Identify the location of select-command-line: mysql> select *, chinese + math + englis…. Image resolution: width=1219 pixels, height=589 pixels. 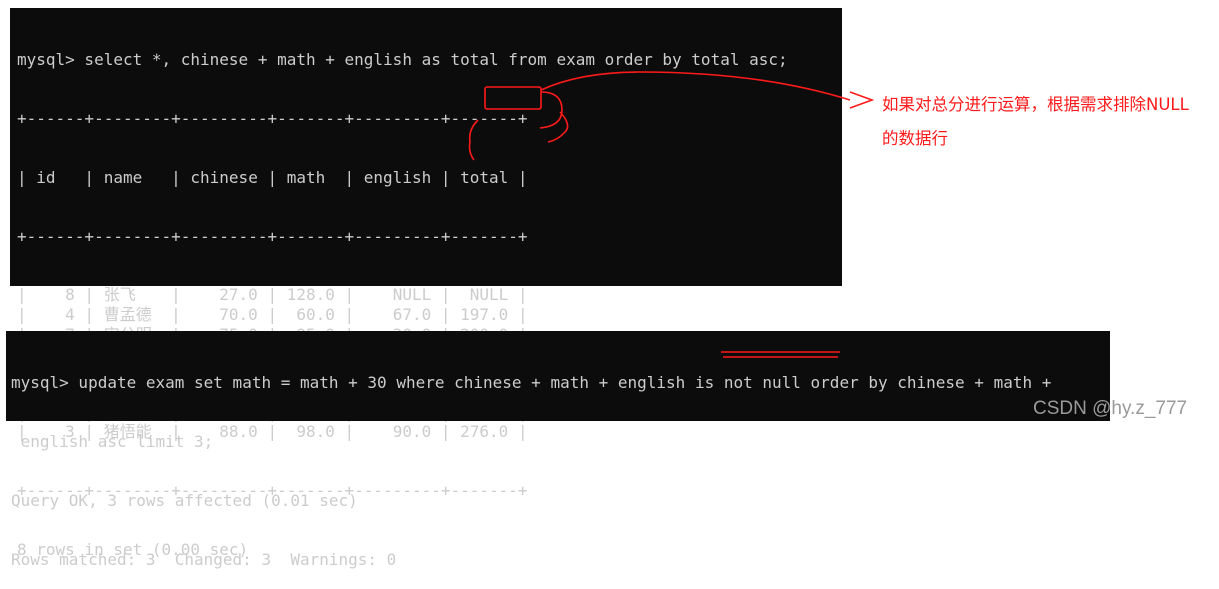
(402, 60).